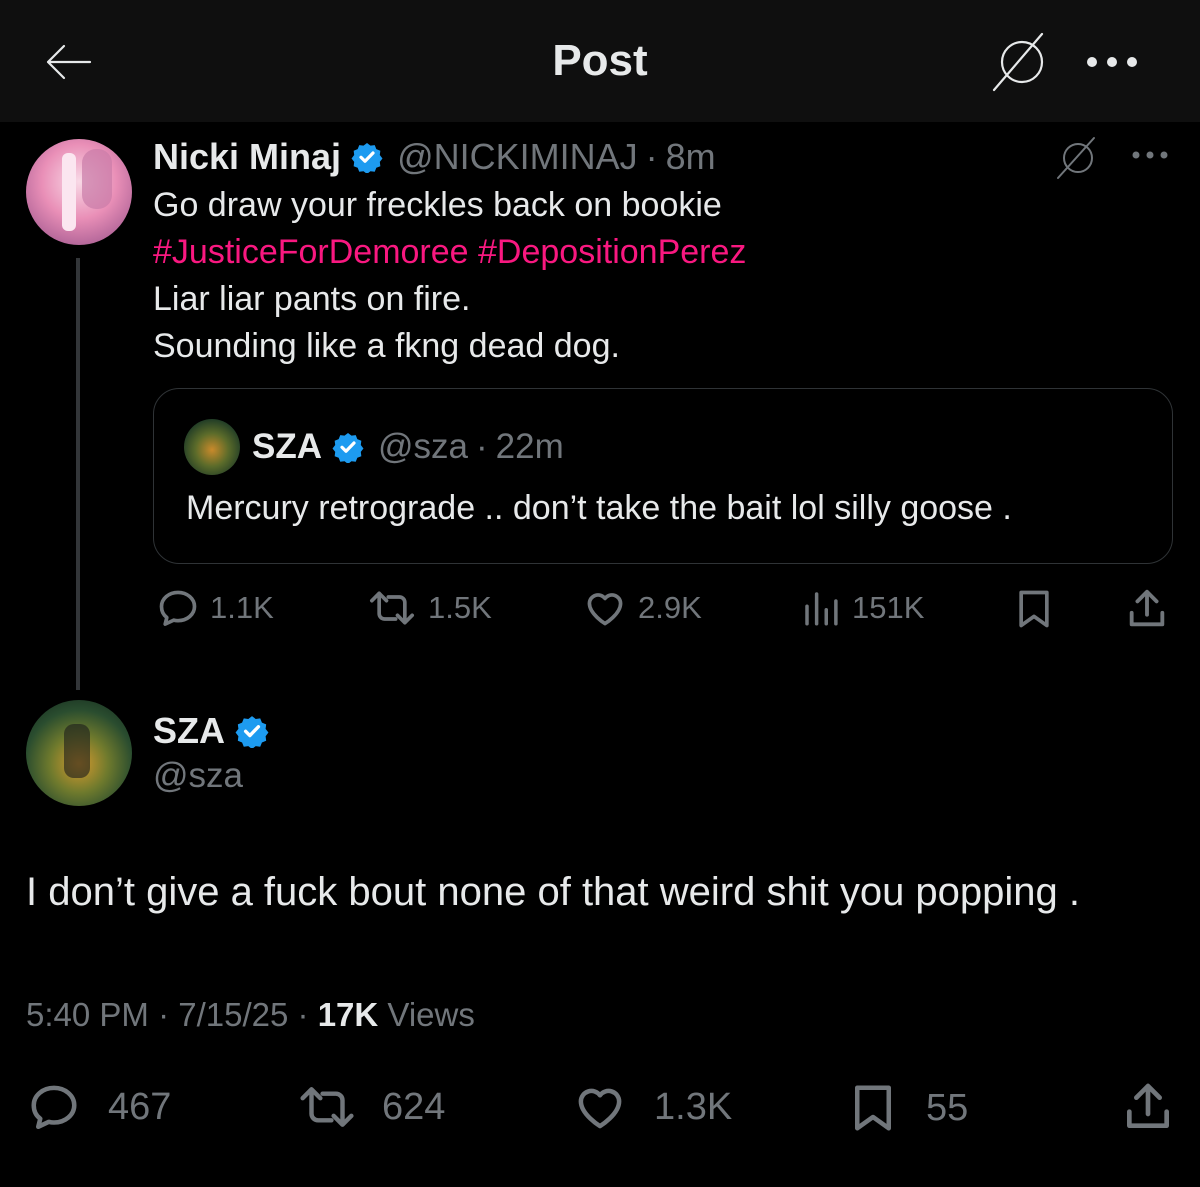 The height and width of the screenshot is (1187, 1200). What do you see at coordinates (691, 157) in the screenshot?
I see `post-time: 8m` at bounding box center [691, 157].